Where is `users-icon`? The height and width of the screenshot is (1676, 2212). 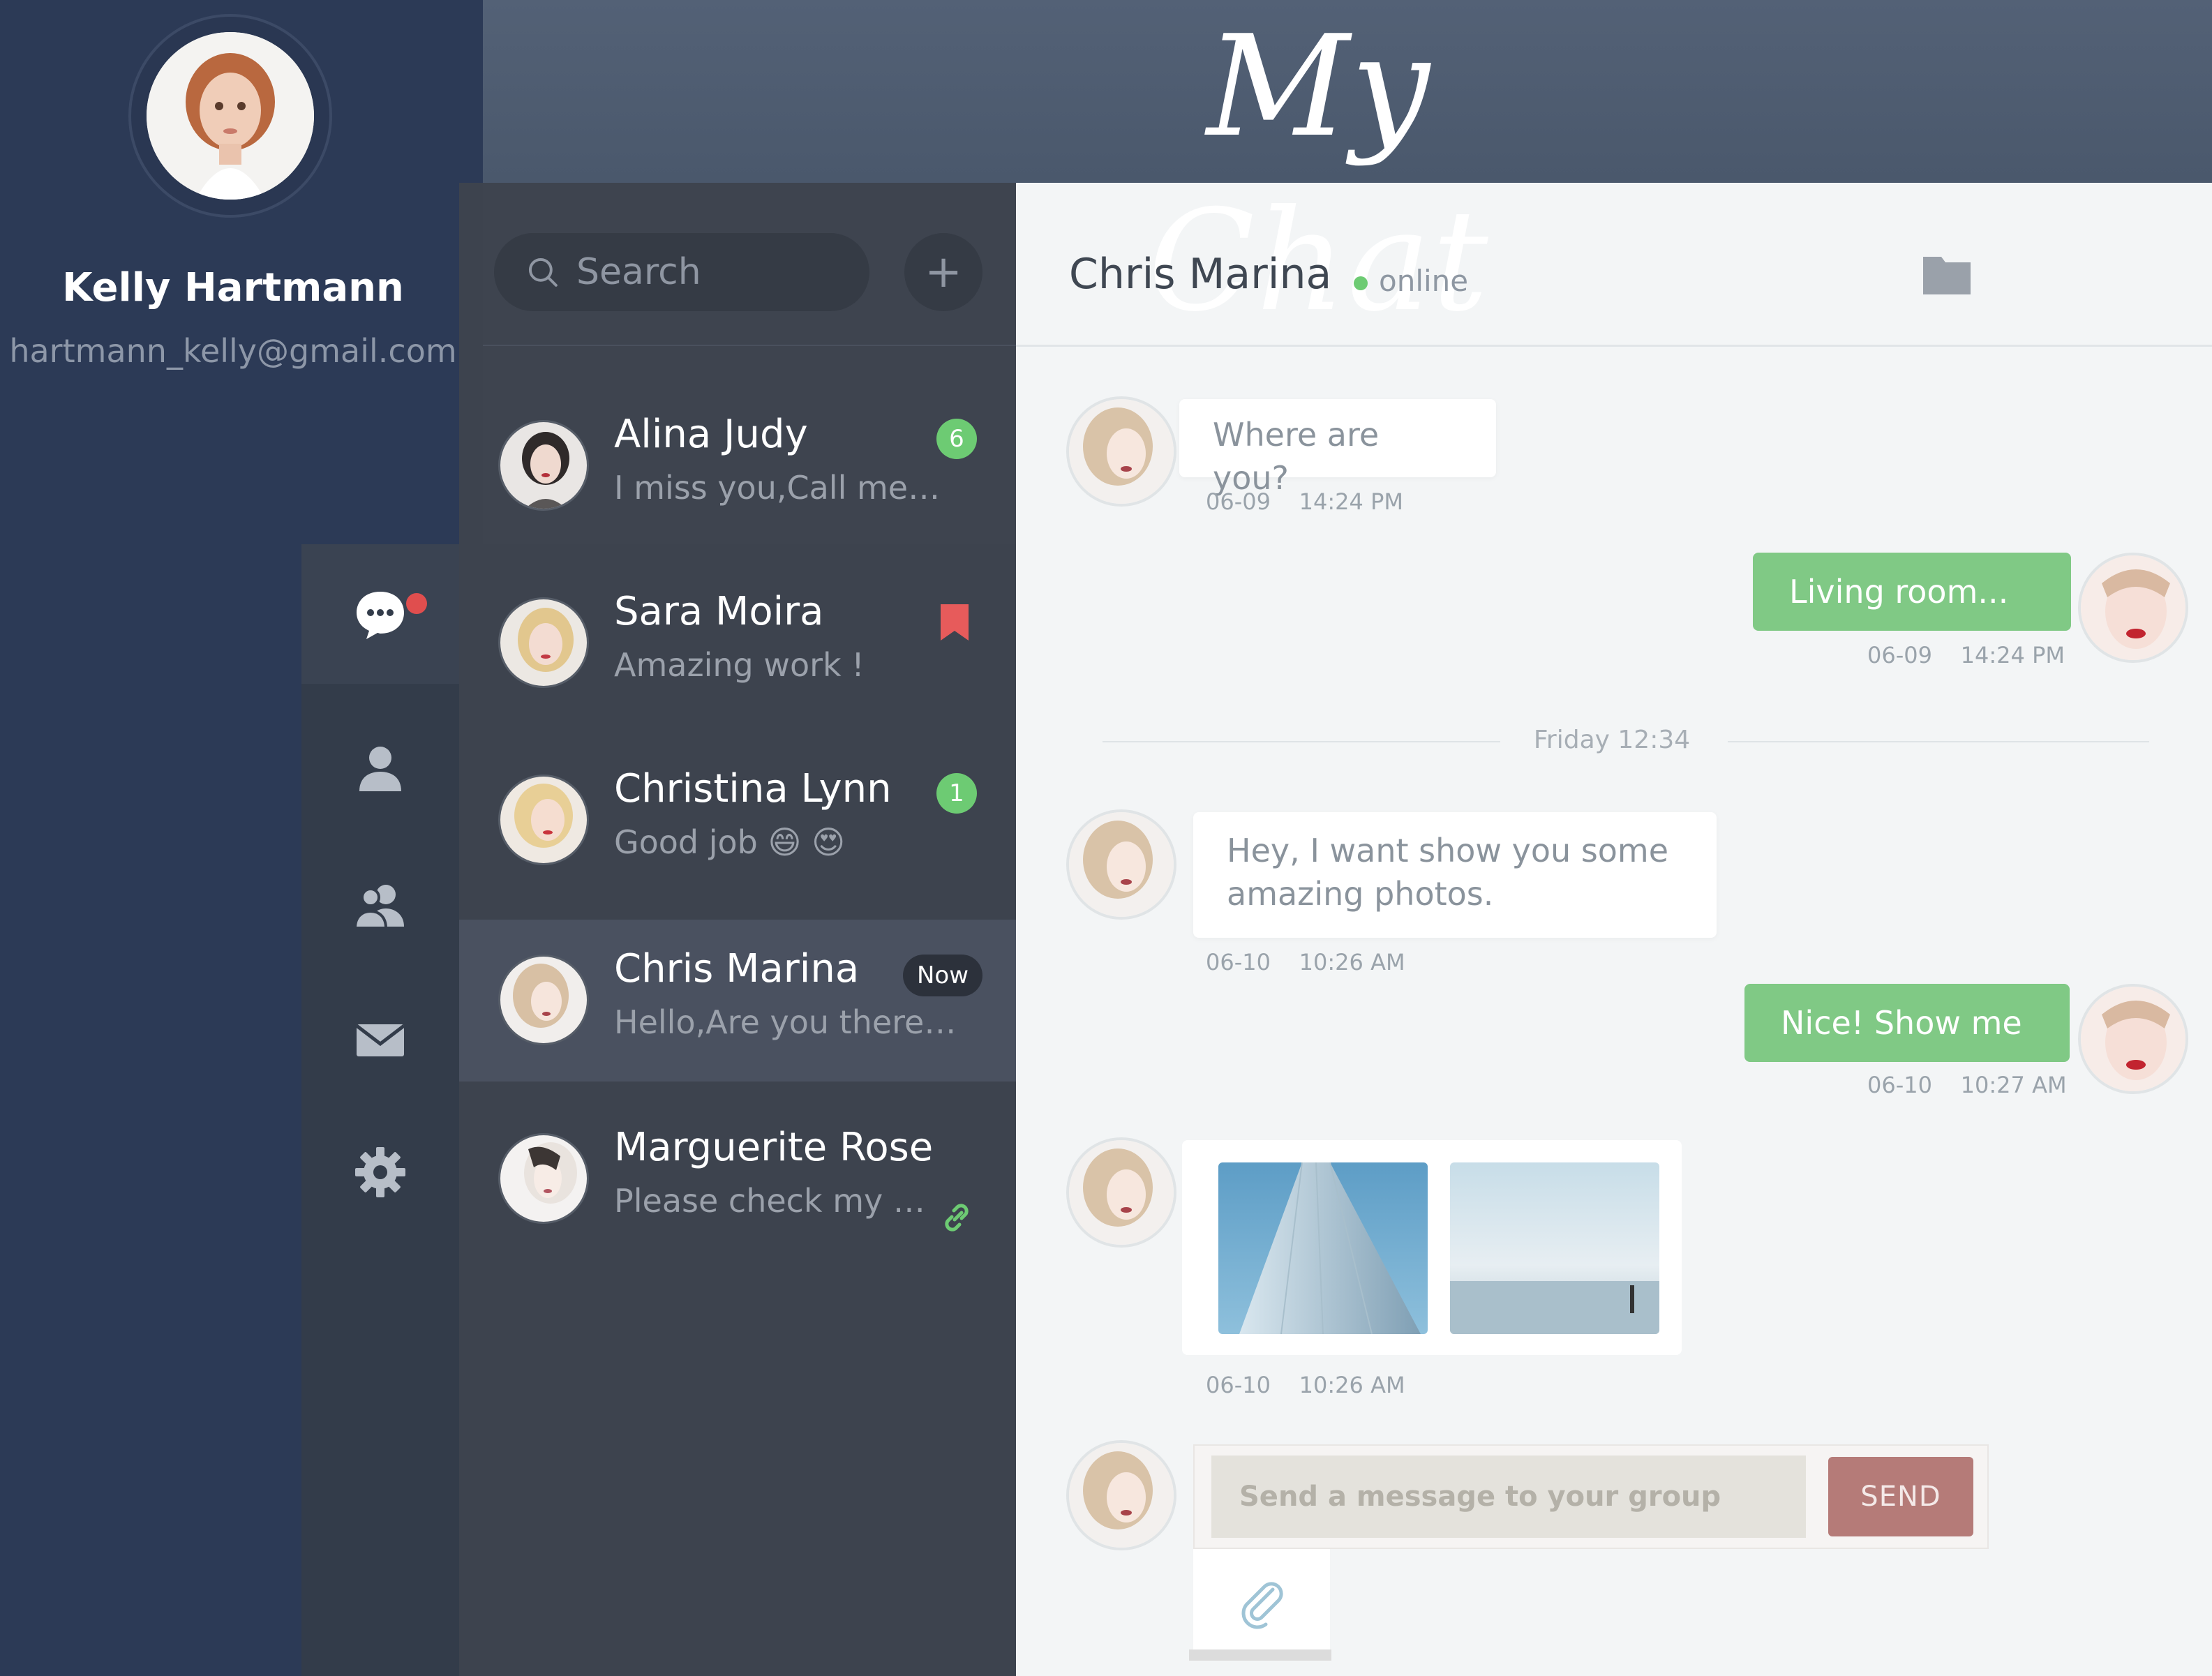 users-icon is located at coordinates (379, 907).